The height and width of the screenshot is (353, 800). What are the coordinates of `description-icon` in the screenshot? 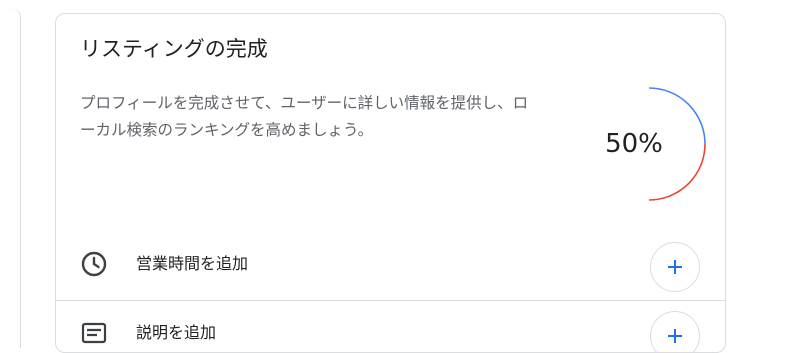 It's located at (94, 333).